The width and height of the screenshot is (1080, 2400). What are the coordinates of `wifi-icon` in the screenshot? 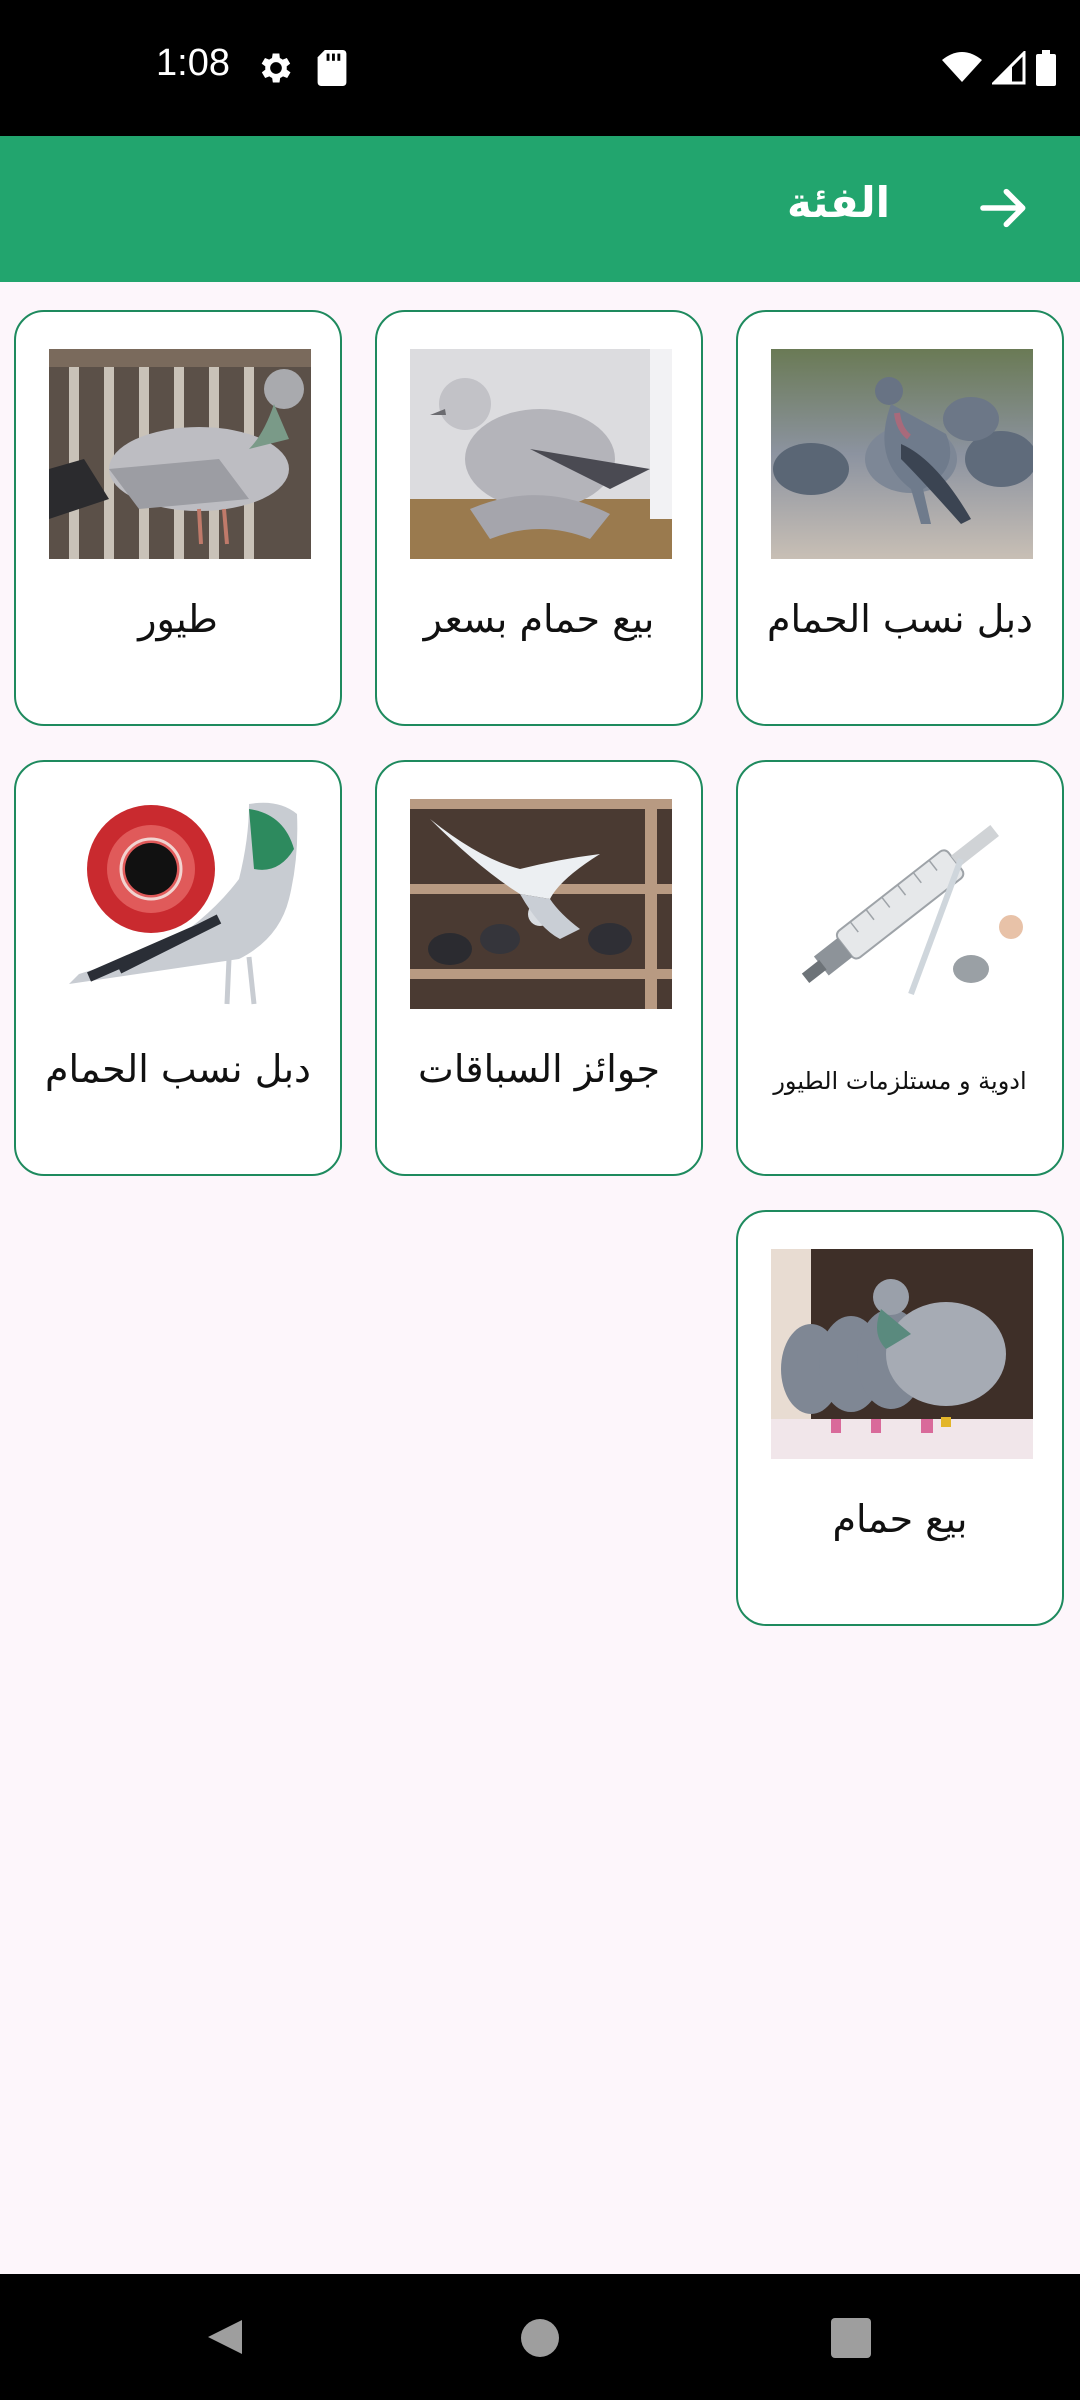 It's located at (962, 67).